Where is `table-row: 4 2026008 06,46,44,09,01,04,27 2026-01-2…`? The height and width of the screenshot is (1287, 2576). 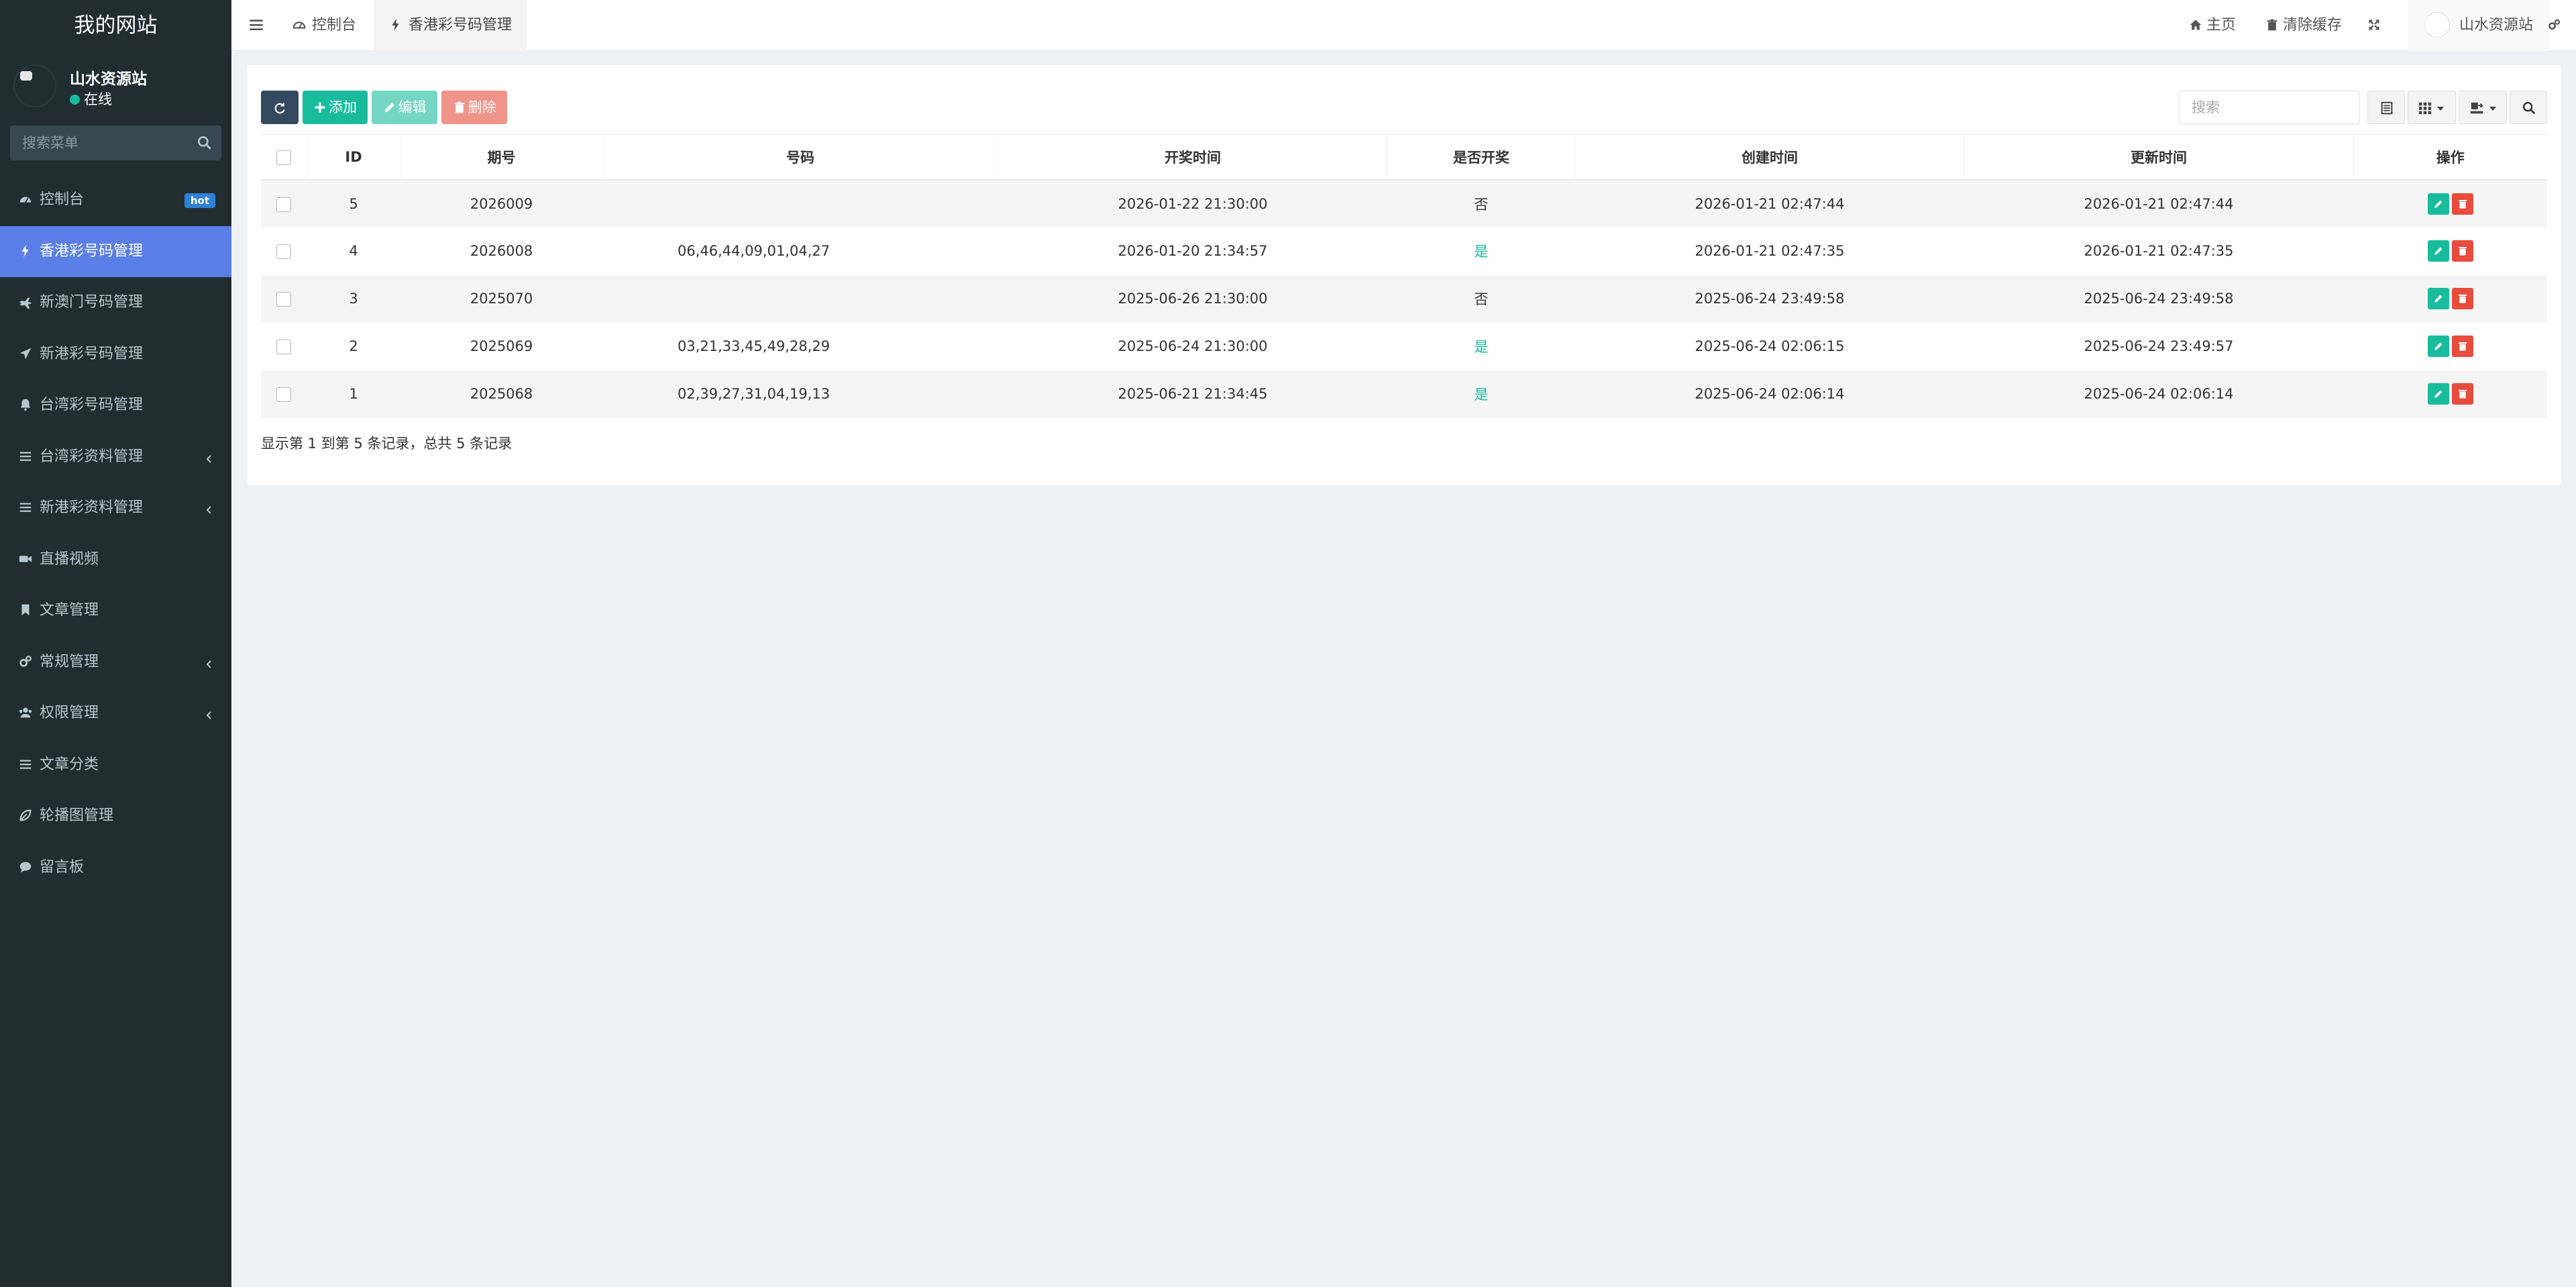
table-row: 4 2026008 06,46,44,09,01,04,27 2026-01-2… is located at coordinates (1404, 251).